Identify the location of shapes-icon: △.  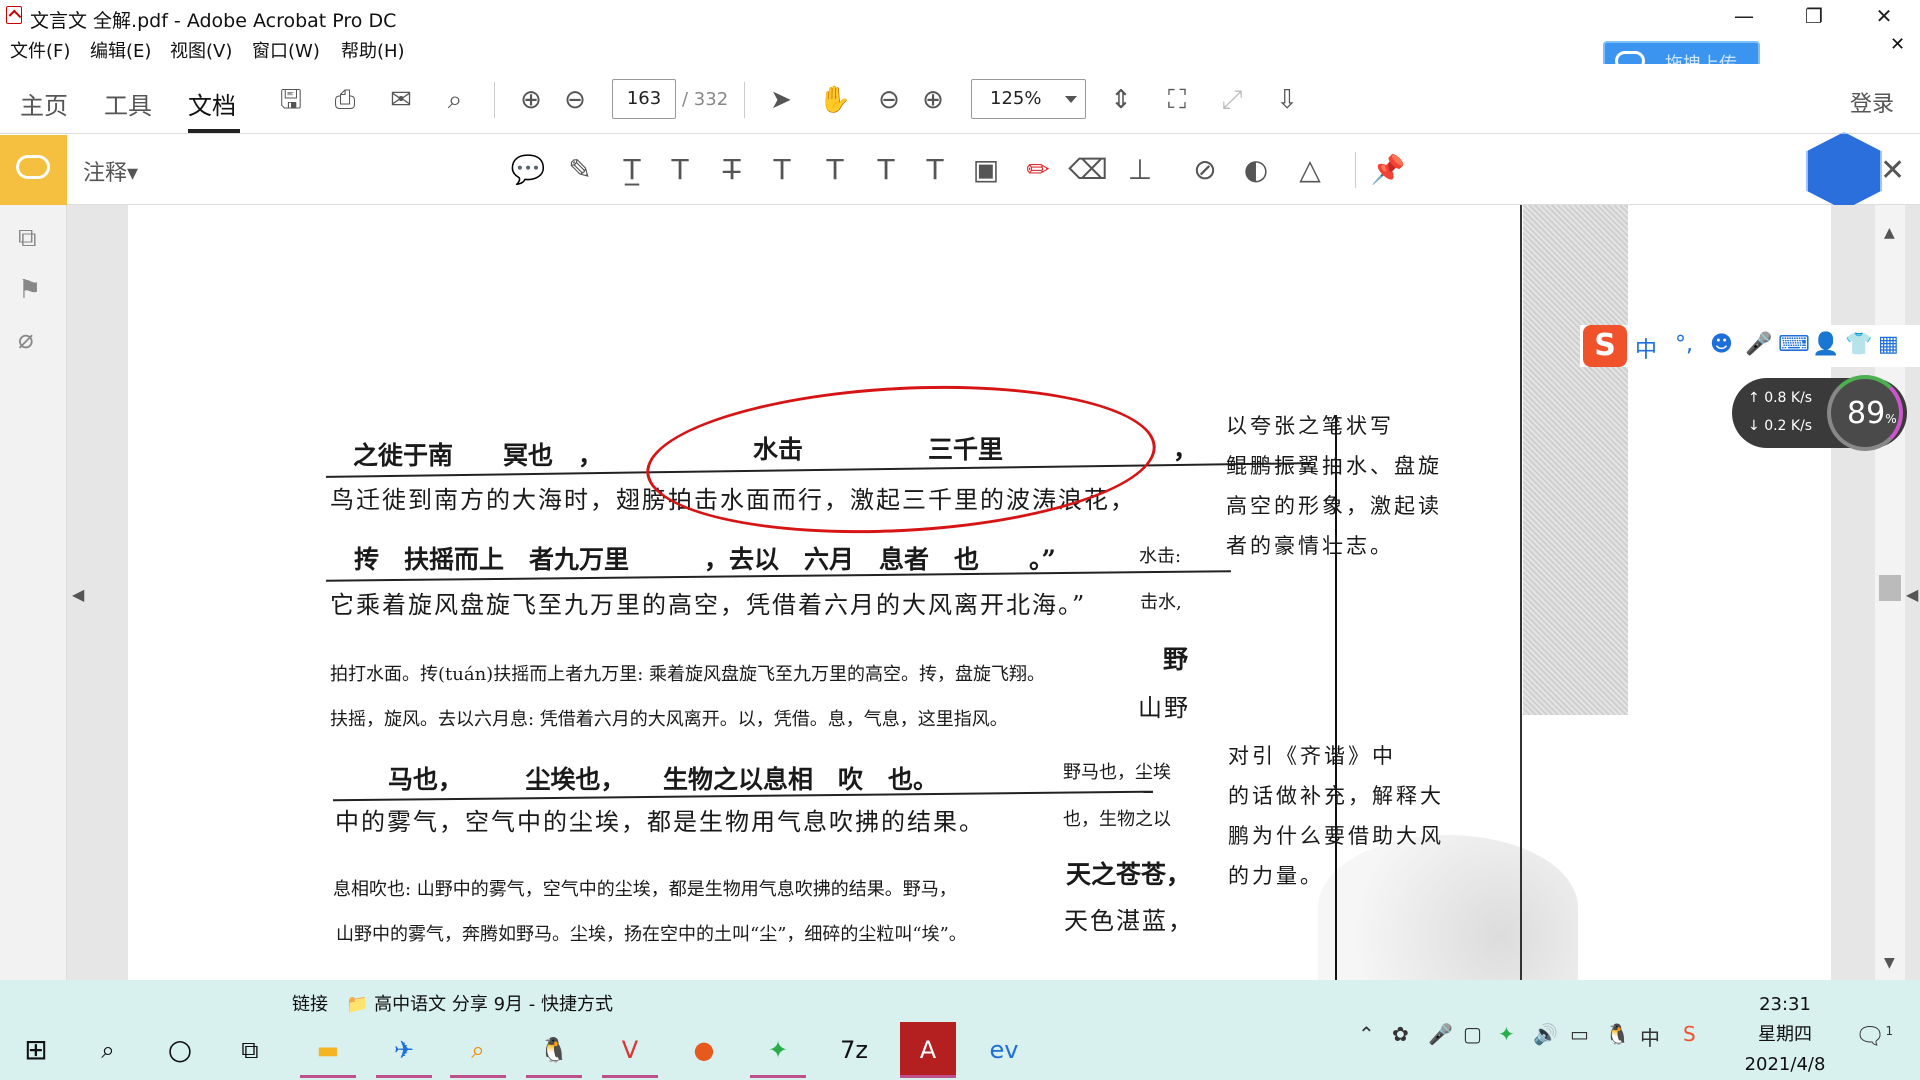
(1310, 170).